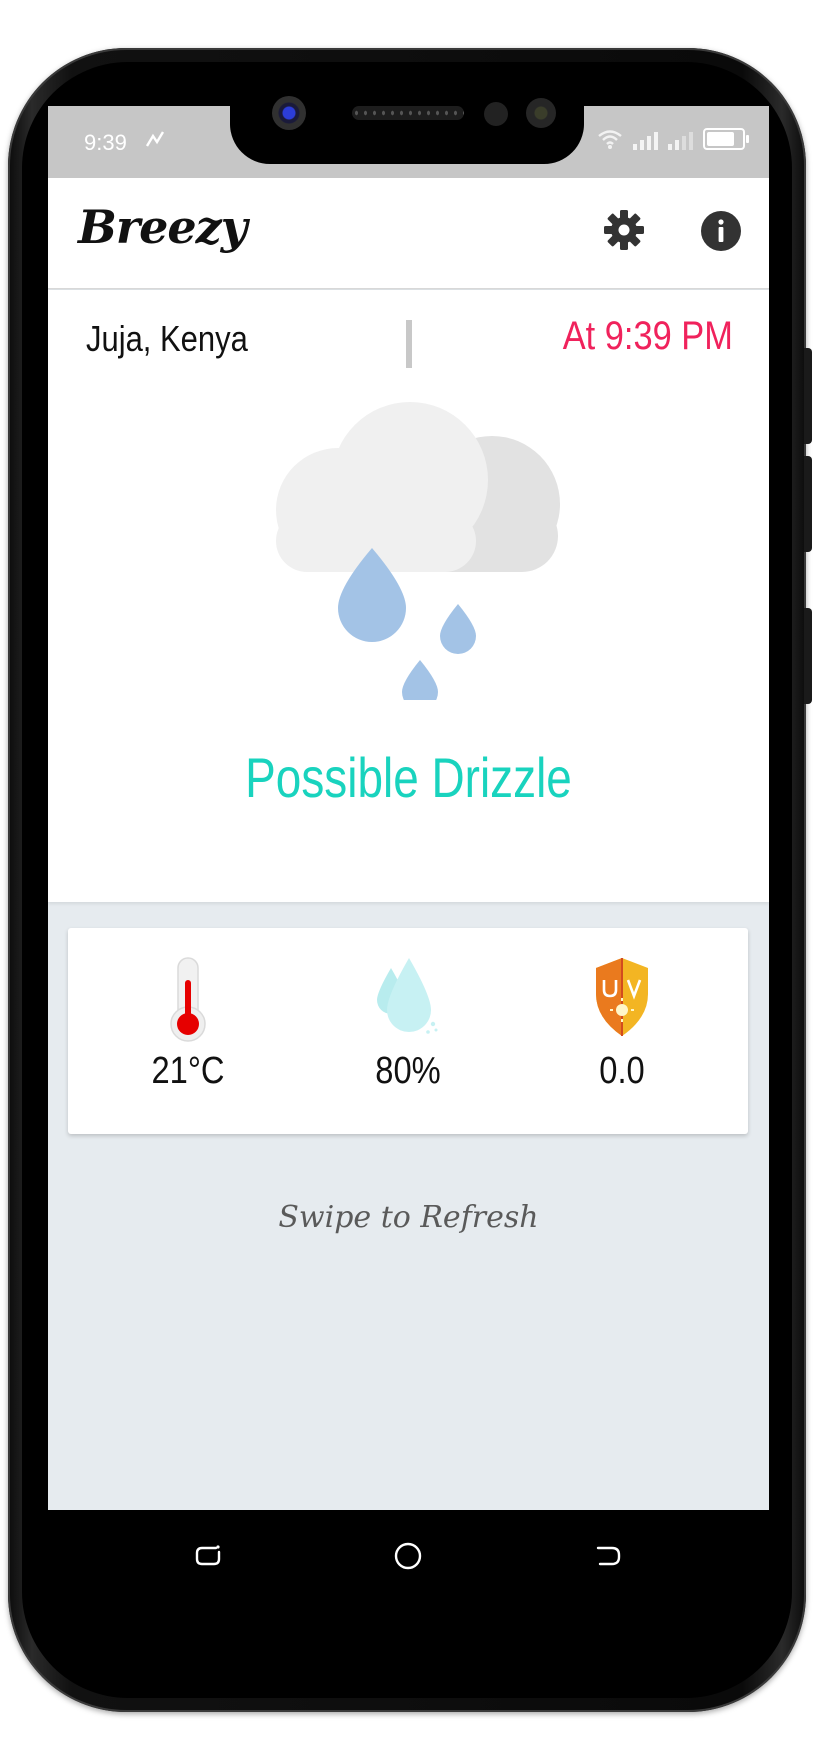 This screenshot has height=1760, width=820. I want to click on uv-index-stat: 0.0, so click(622, 1024).